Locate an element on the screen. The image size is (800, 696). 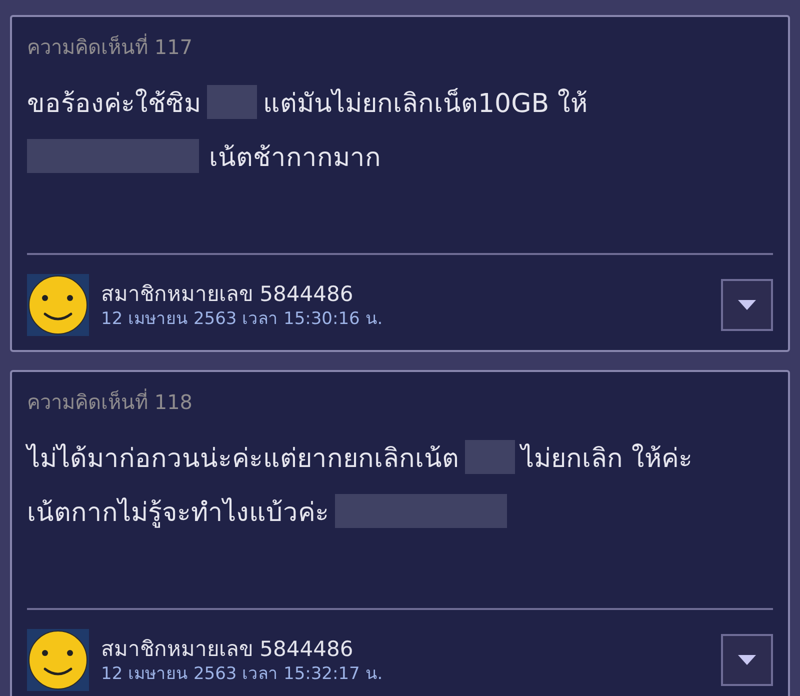
comment-text: ขอร้องค่ะใช้ซิม is located at coordinates (114, 104).